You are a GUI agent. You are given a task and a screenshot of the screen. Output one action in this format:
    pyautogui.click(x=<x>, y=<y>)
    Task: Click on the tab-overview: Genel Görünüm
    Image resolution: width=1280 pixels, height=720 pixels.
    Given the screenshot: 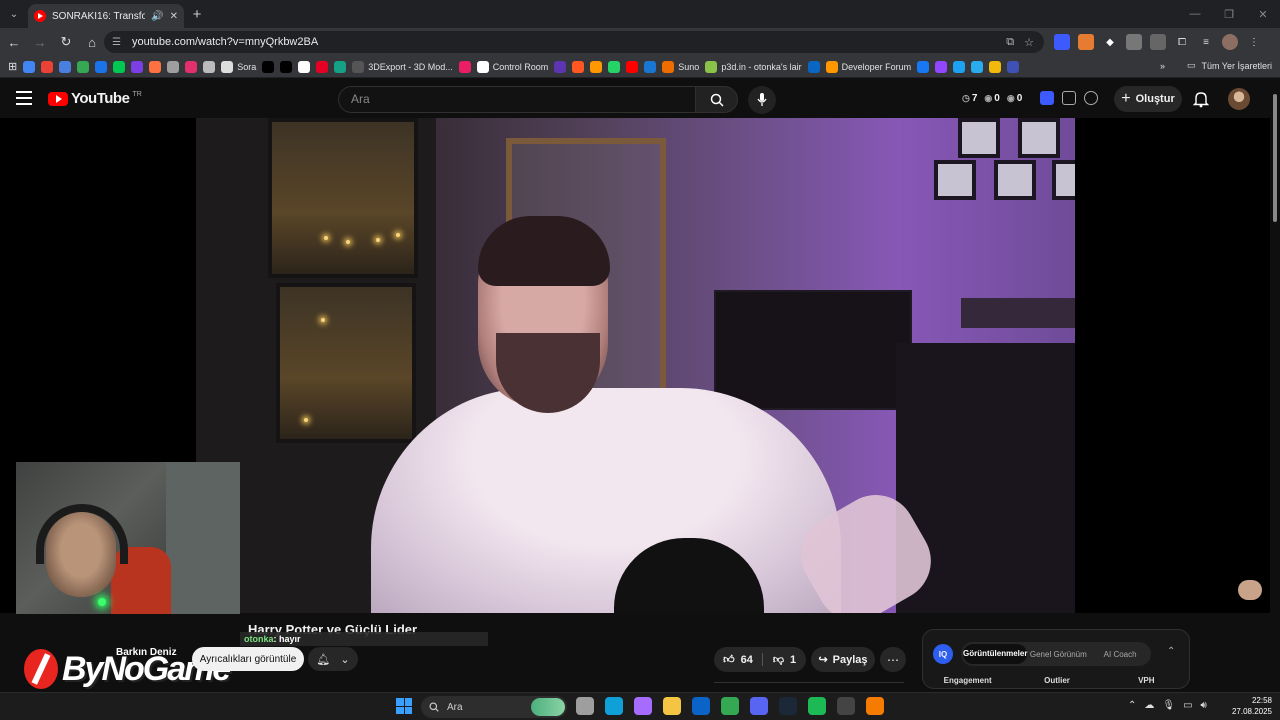 What is the action you would take?
    pyautogui.click(x=1058, y=654)
    